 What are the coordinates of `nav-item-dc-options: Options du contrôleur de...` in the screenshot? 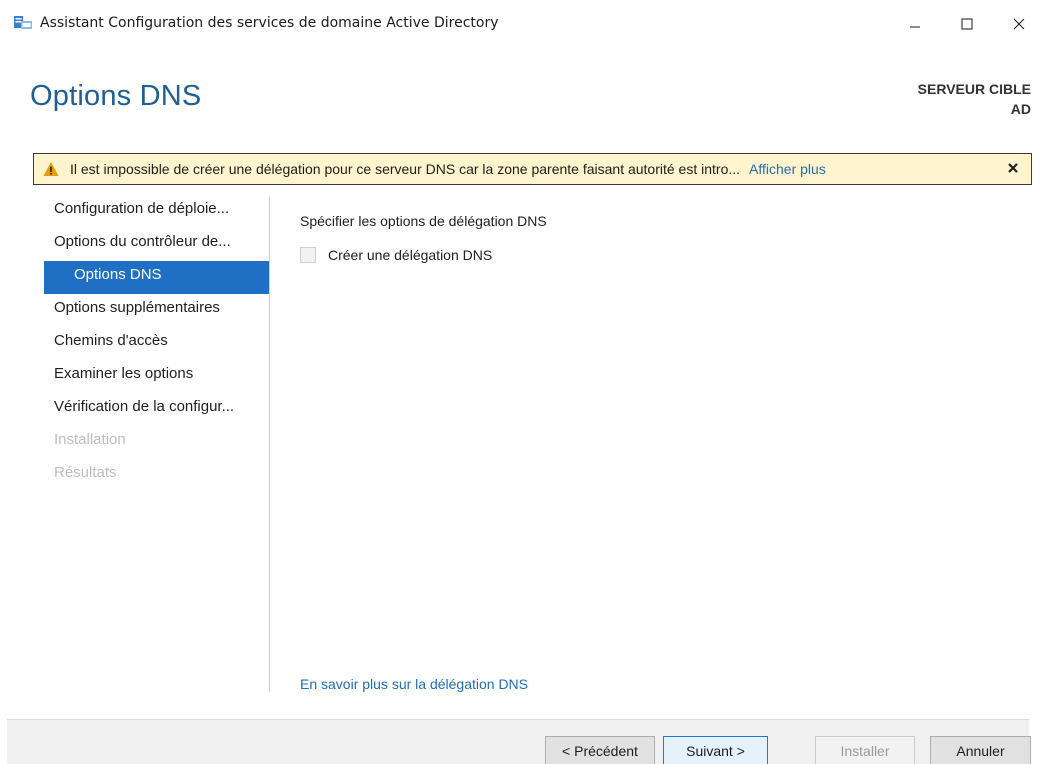 It's located at (157, 244).